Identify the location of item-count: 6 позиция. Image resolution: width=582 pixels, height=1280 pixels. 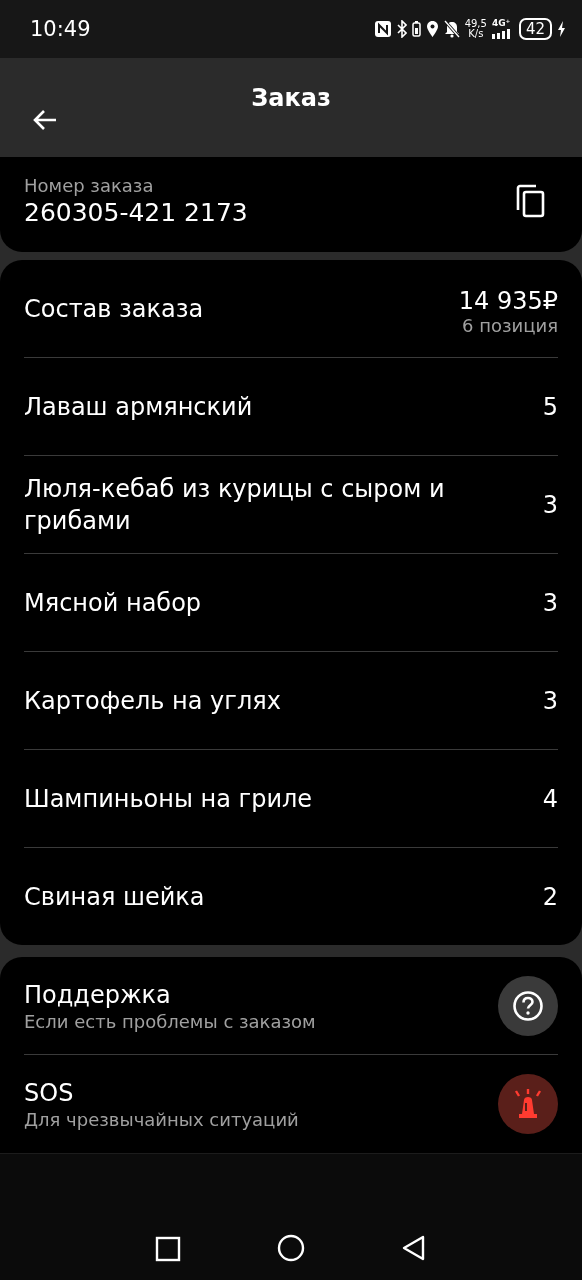
(510, 325).